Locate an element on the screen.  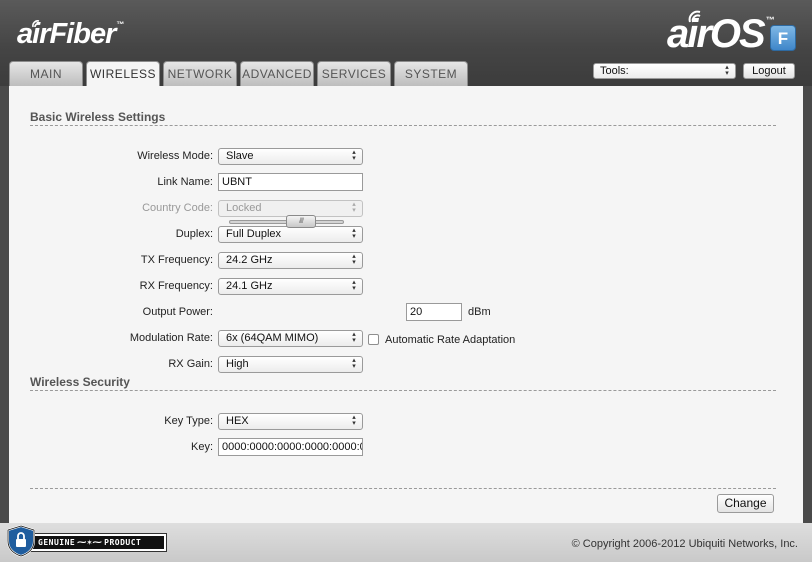
country-code-label: Country Code: is located at coordinates (177, 208).